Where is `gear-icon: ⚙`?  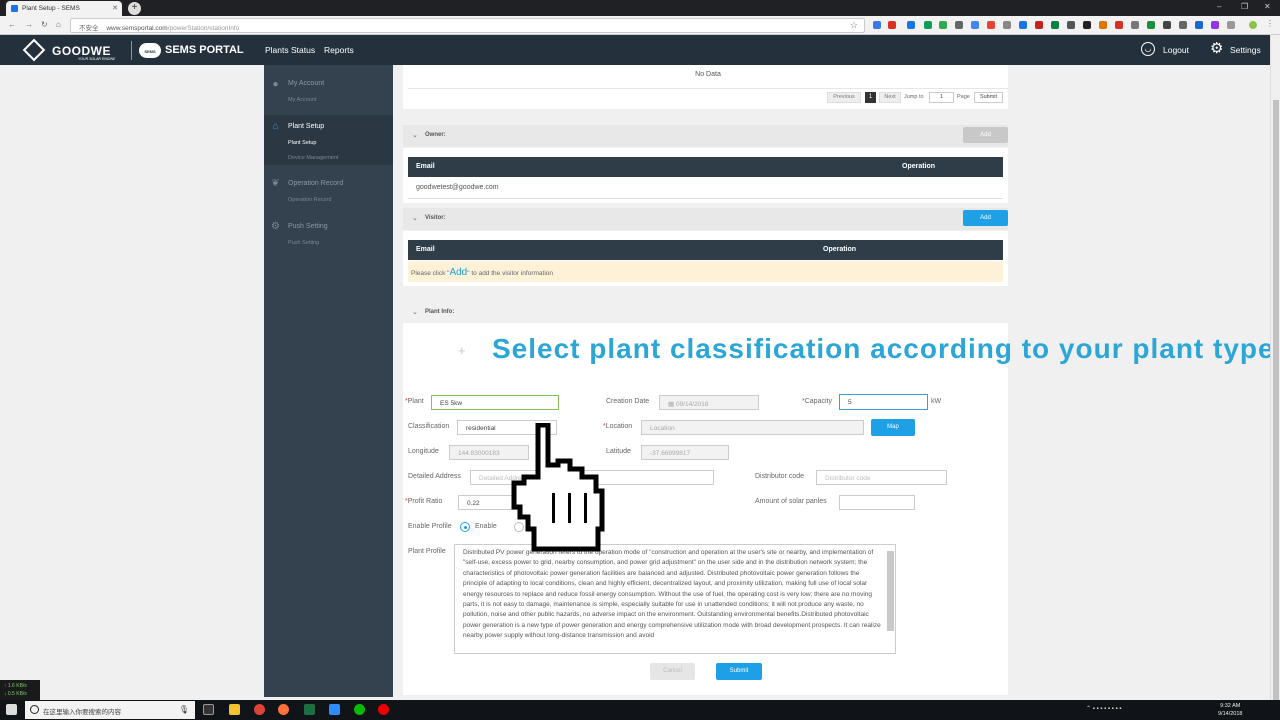 gear-icon: ⚙ is located at coordinates (1216, 49).